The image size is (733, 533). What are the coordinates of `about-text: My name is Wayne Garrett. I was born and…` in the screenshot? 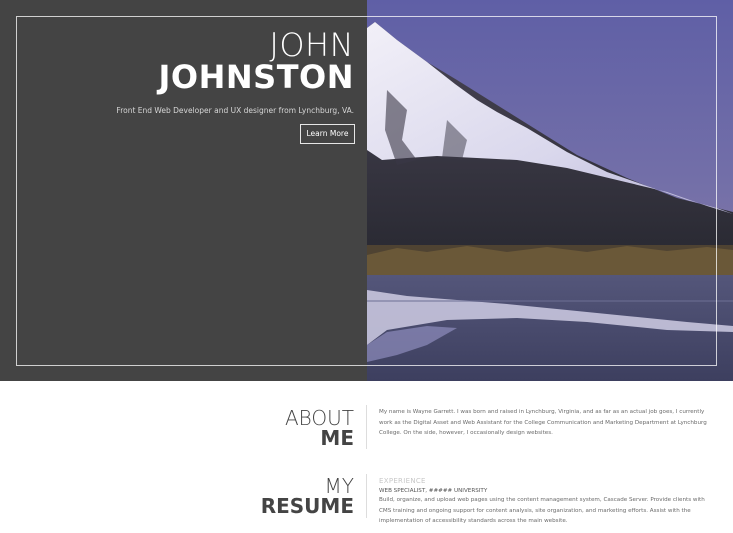 It's located at (543, 422).